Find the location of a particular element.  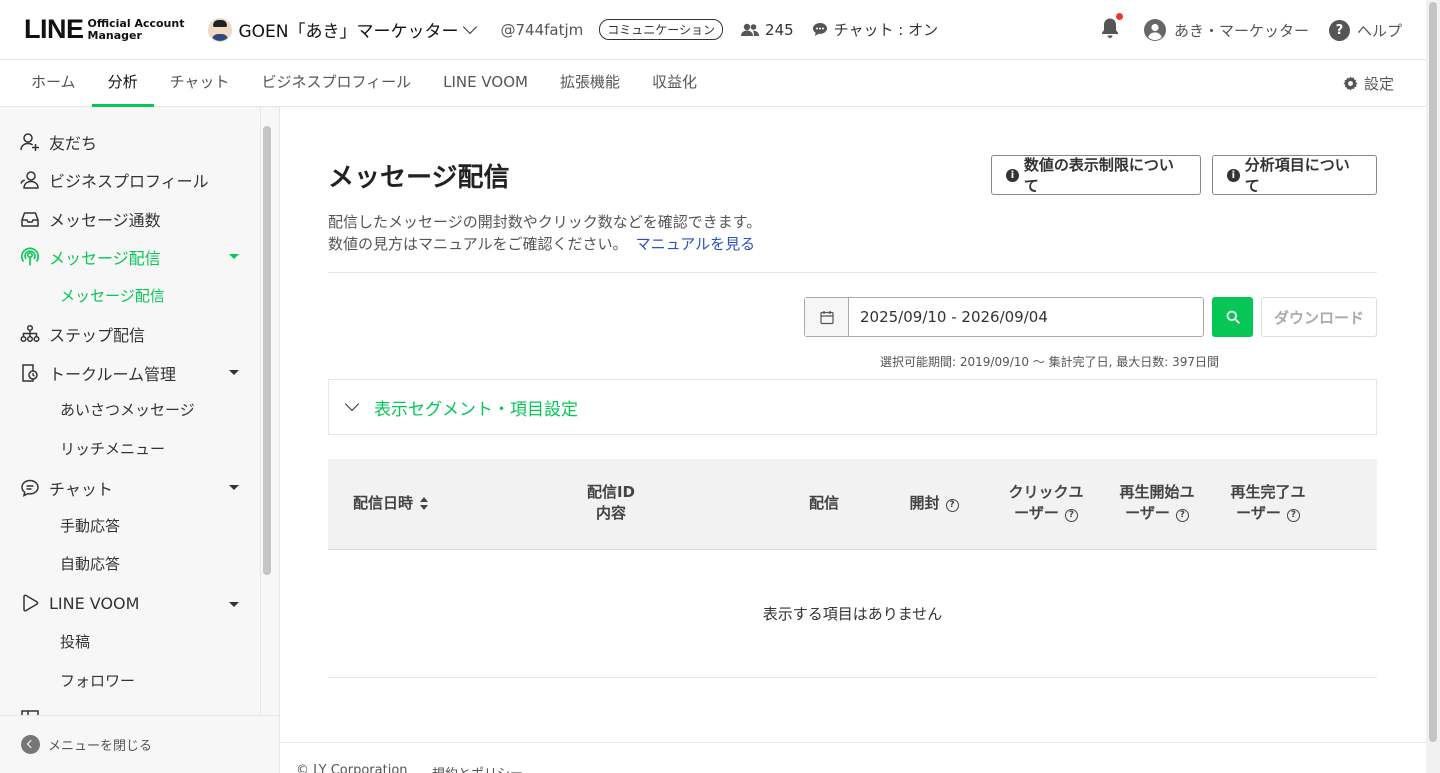

sidebar-item-chat: チャット is located at coordinates (66, 488).